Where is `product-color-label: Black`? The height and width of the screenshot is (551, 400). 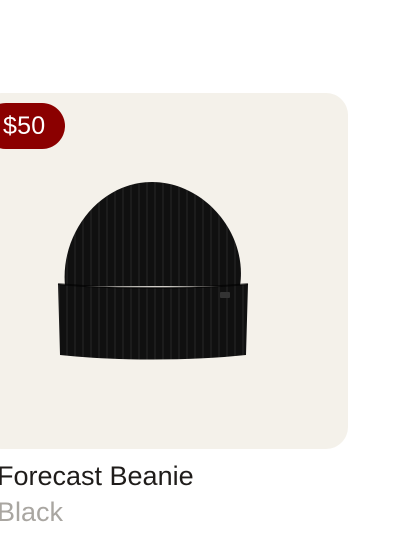 product-color-label: Black is located at coordinates (32, 512).